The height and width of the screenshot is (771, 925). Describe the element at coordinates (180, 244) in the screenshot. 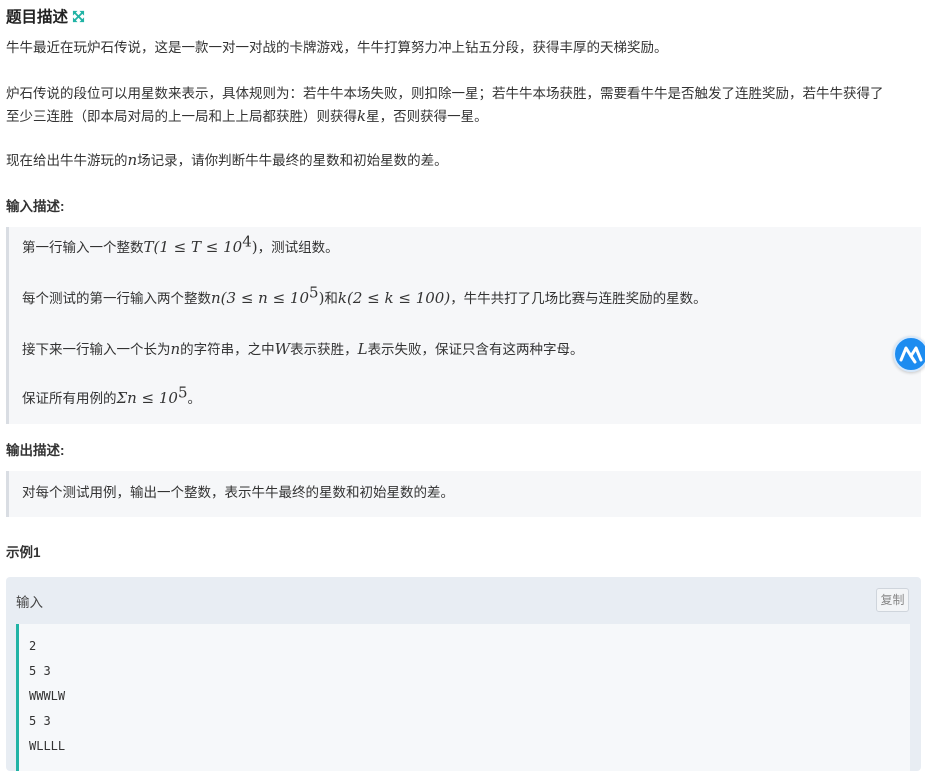

I see `input-line-1: 第一行输入一个整数T(1 ≤ T ≤ 104)，测试组数。` at that location.